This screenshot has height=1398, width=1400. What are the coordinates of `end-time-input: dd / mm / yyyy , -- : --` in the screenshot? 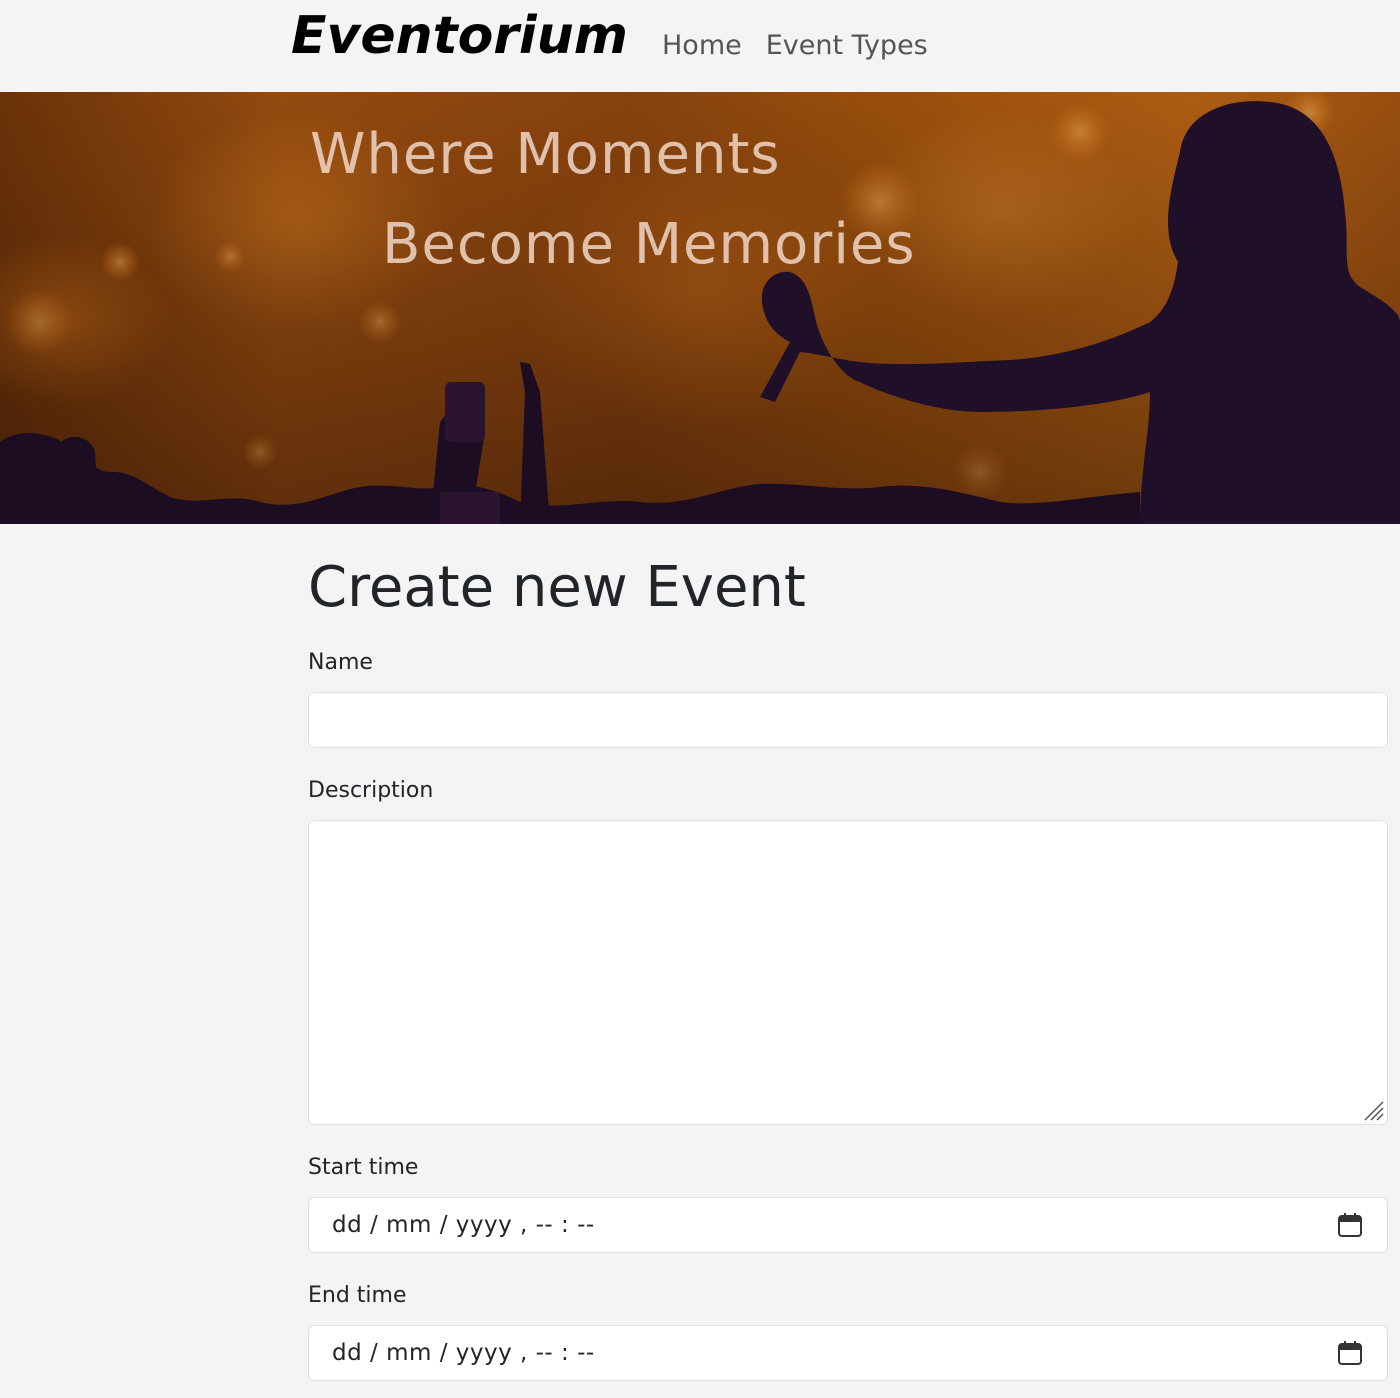 It's located at (848, 1353).